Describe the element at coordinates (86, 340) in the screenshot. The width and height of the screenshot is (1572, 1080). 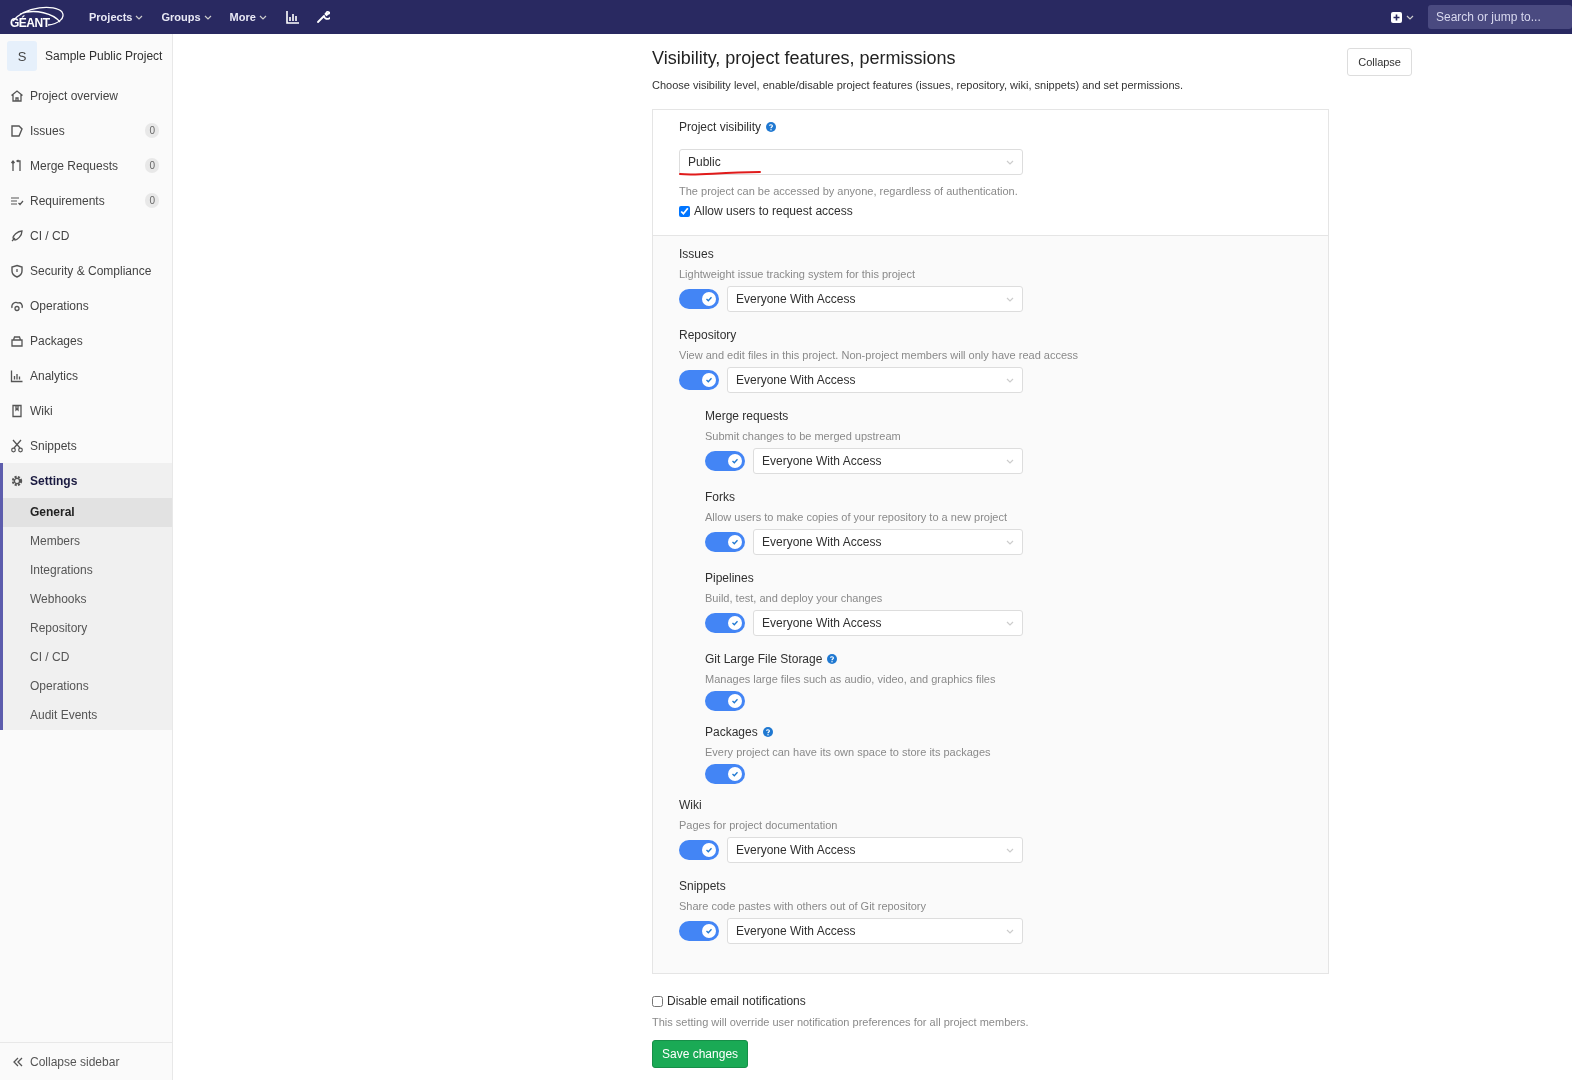
I see `sidebar-item: Packages` at that location.